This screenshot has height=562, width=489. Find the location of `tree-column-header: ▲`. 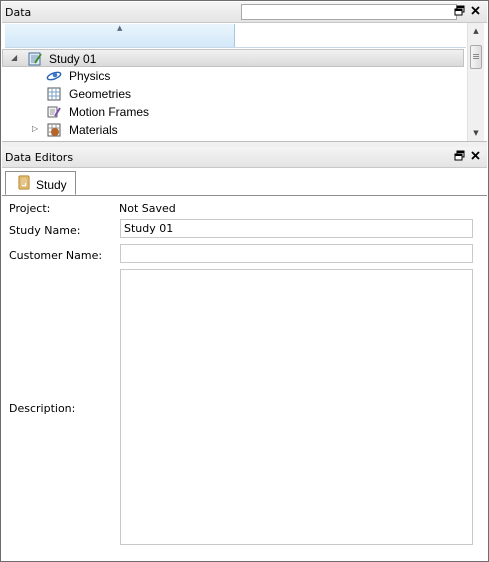

tree-column-header: ▲ is located at coordinates (235, 36).